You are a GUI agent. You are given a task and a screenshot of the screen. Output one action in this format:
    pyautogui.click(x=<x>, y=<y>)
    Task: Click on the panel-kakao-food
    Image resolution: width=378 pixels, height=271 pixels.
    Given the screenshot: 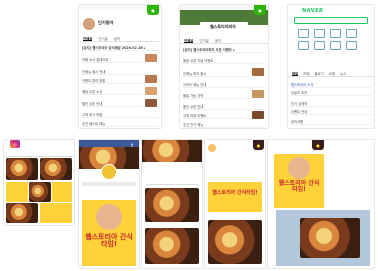 What is the action you would take?
    pyautogui.click(x=172, y=204)
    